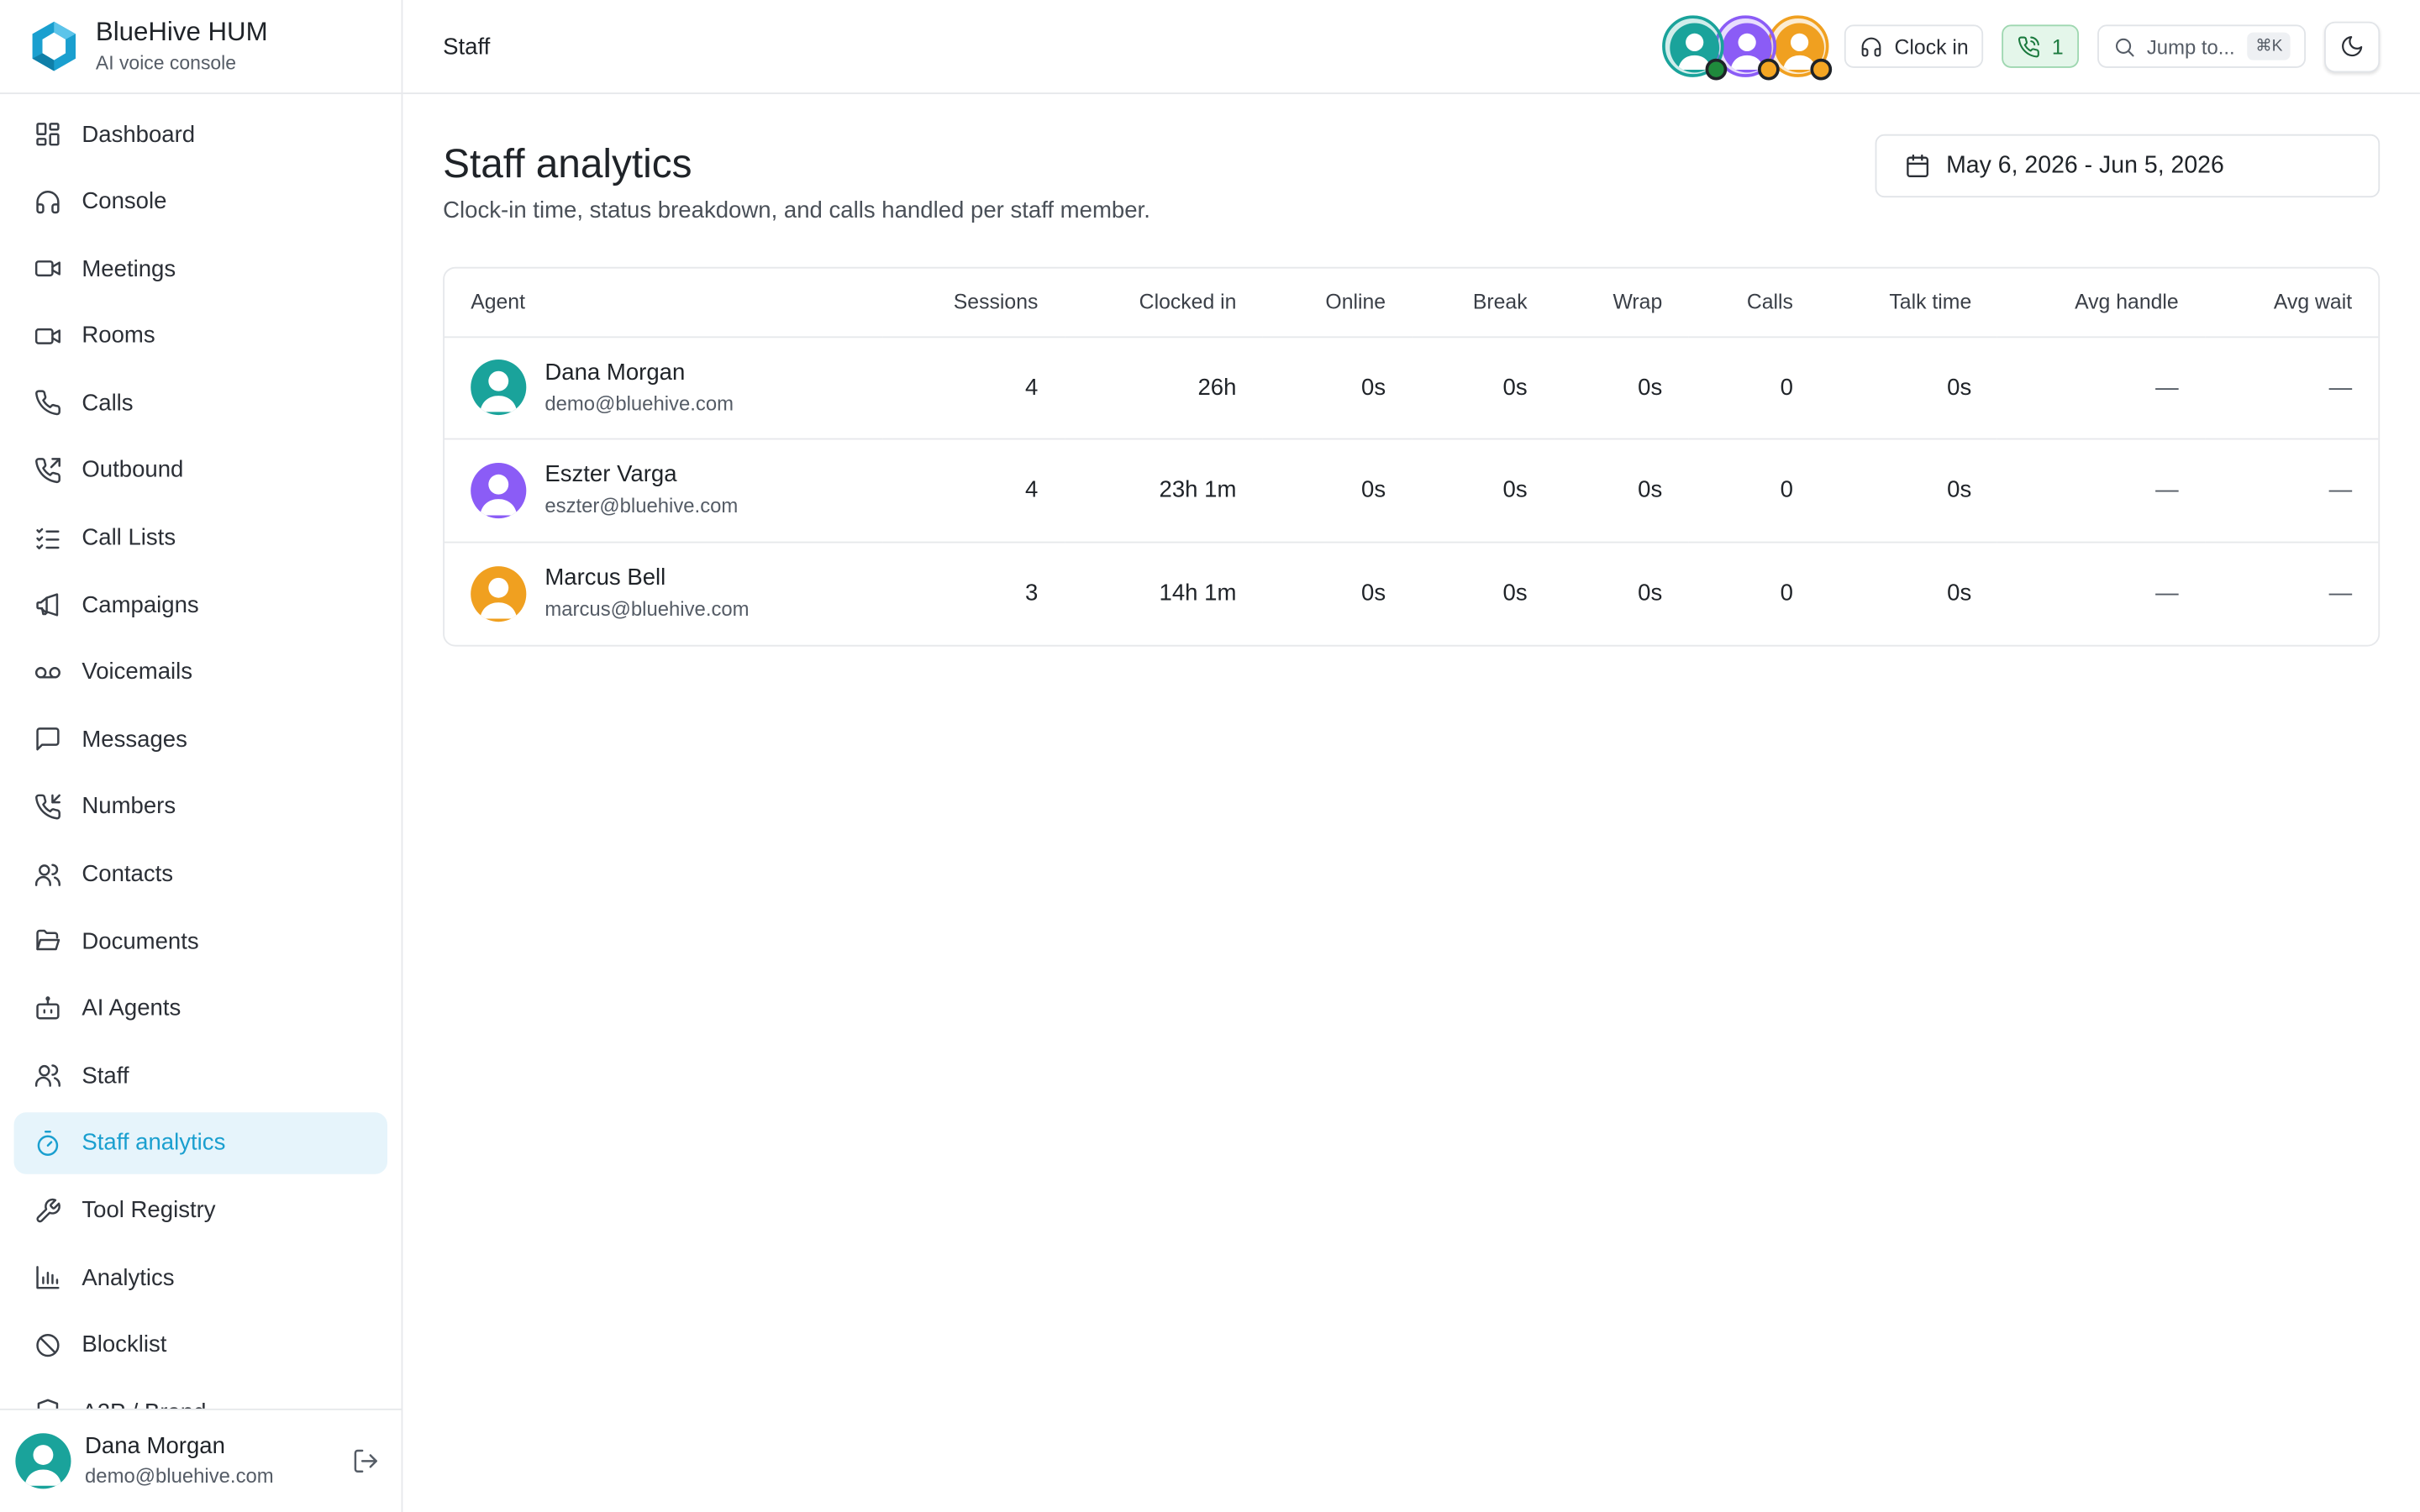 The height and width of the screenshot is (1512, 2420). What do you see at coordinates (47, 1344) in the screenshot?
I see `ban-icon` at bounding box center [47, 1344].